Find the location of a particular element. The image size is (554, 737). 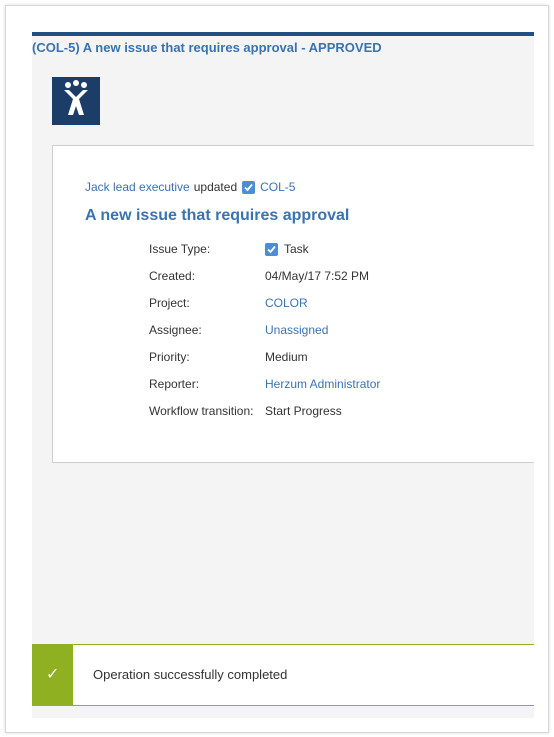

field-label: Workflow transition: is located at coordinates (201, 411).